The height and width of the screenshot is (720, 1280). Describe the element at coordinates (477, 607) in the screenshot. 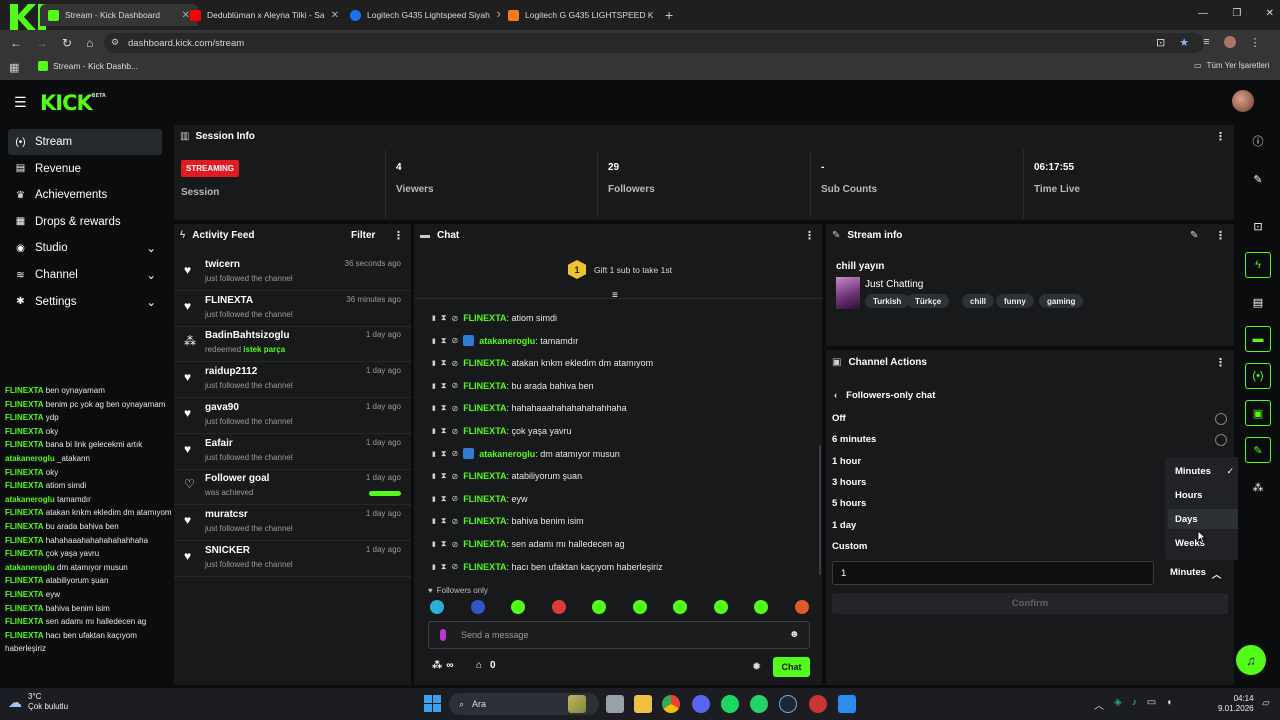

I see `robot-emote-icon` at that location.